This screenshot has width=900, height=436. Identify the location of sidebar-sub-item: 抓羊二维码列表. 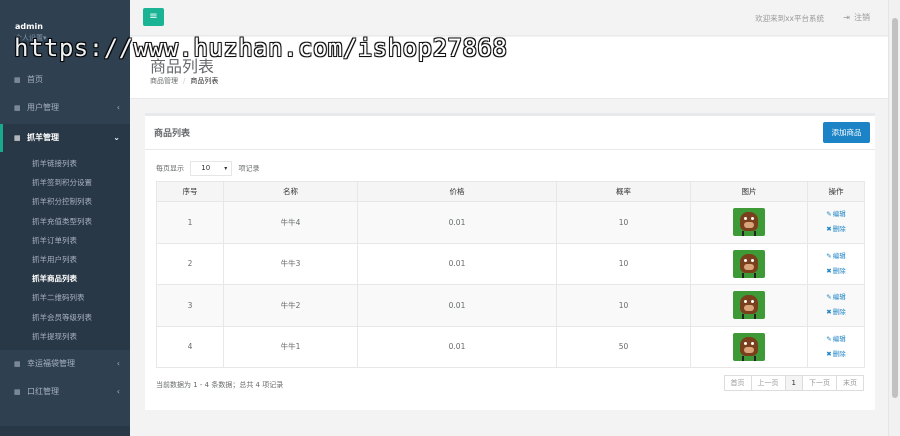
(65, 297).